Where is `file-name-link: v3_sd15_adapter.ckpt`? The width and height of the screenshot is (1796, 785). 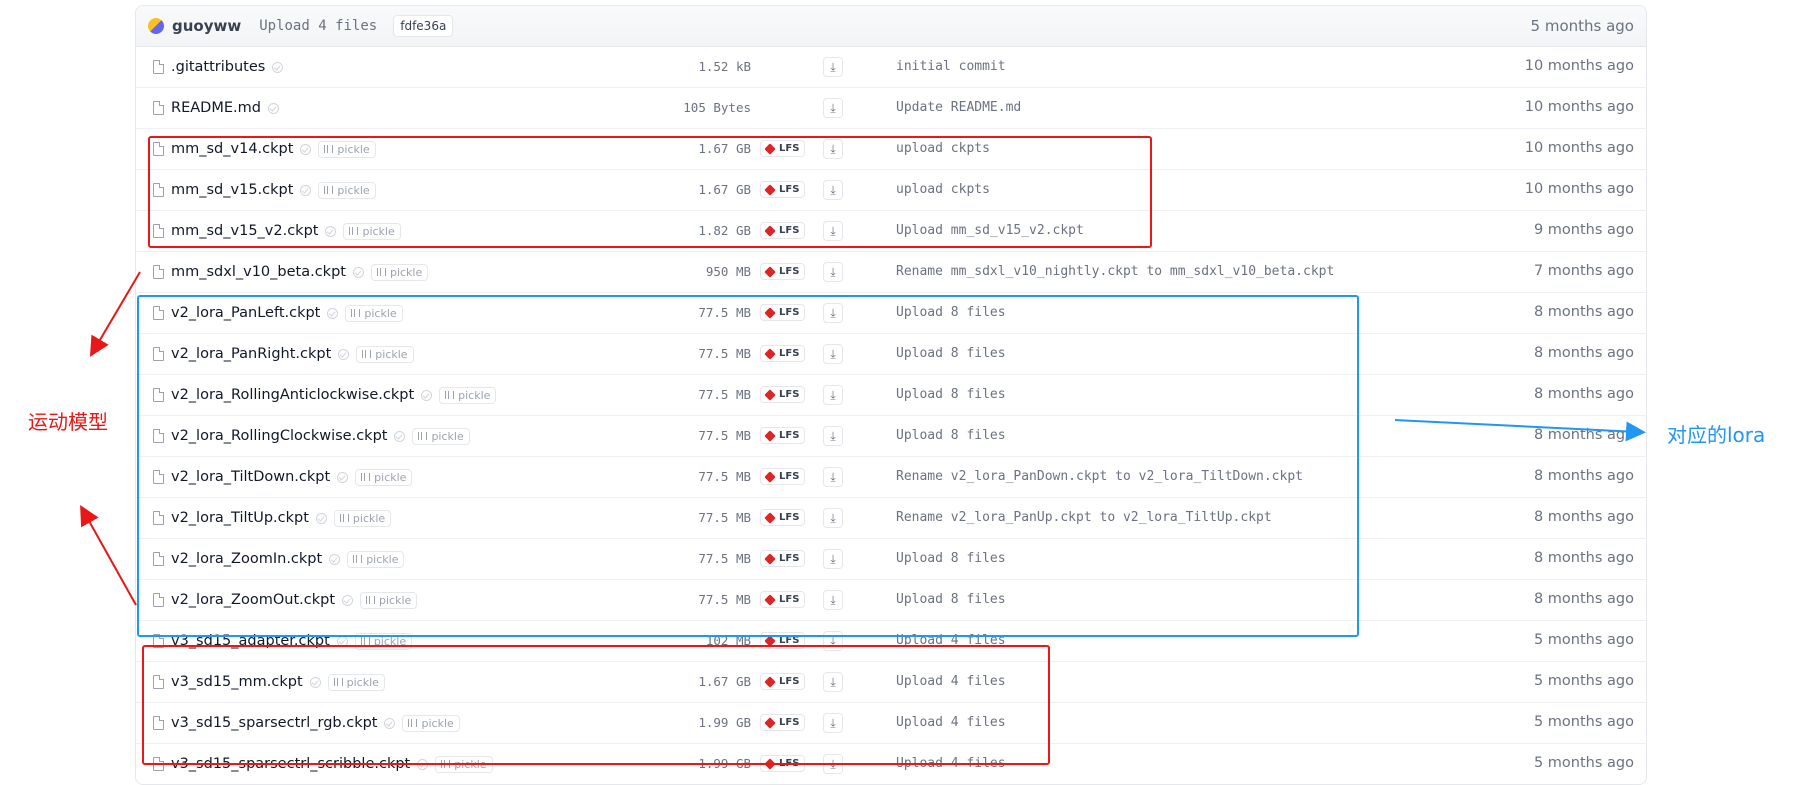 file-name-link: v3_sd15_adapter.ckpt is located at coordinates (250, 641).